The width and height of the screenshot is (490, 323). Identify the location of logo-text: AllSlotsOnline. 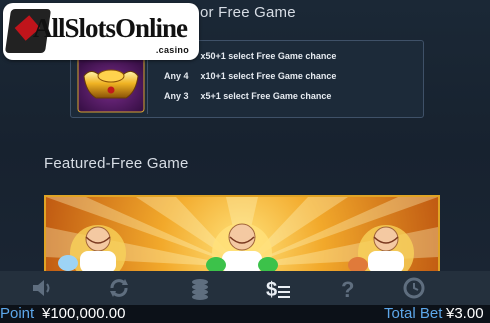
(110, 28).